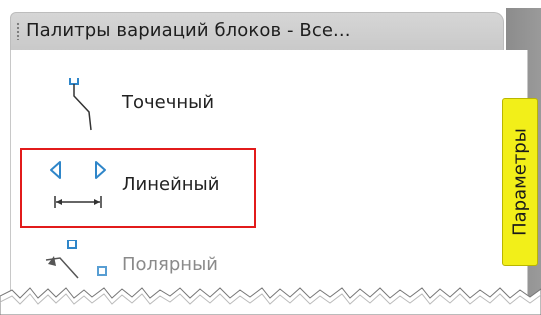 Image resolution: width=541 pixels, height=315 pixels. What do you see at coordinates (270, 301) in the screenshot?
I see `torn-edge-divider` at bounding box center [270, 301].